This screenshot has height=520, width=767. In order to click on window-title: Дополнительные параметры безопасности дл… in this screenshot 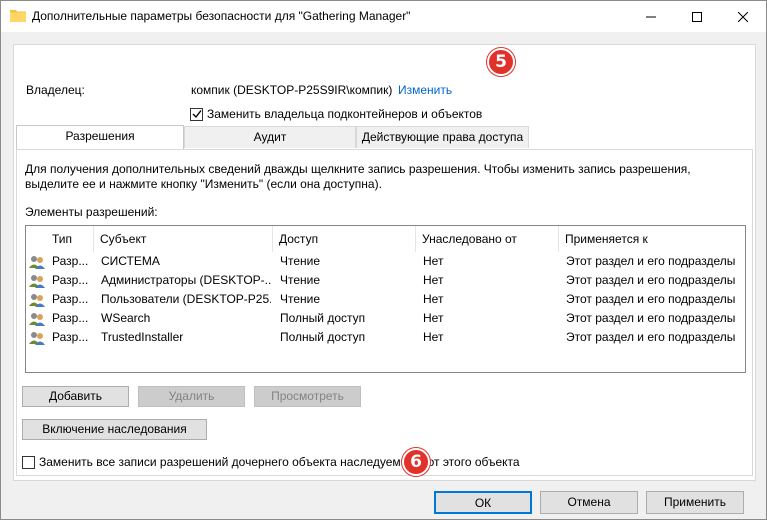, I will do `click(221, 16)`.